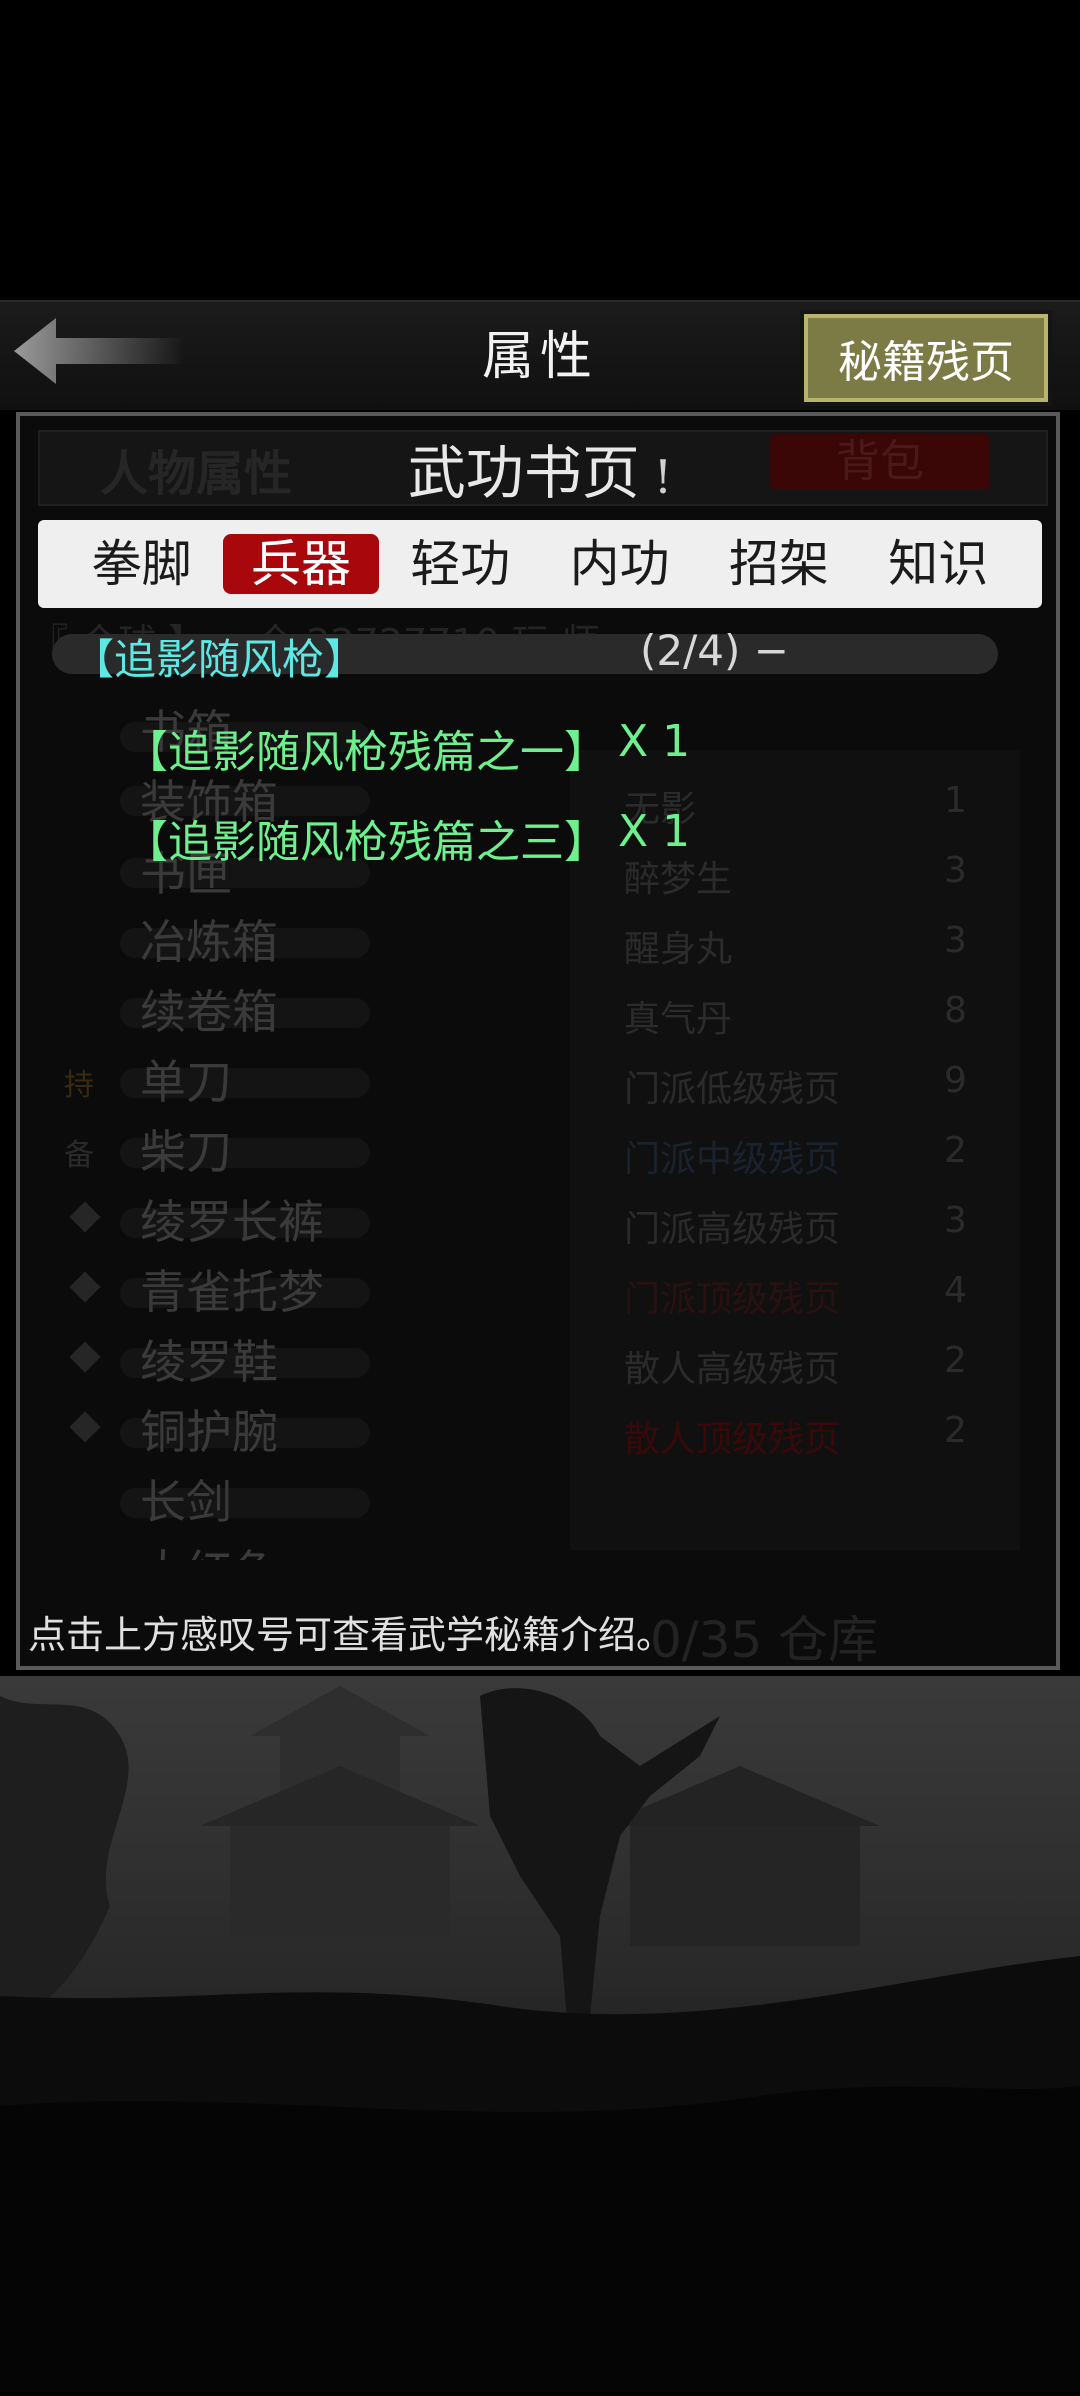  I want to click on background-right-item: 散人高级残页, so click(732, 1369).